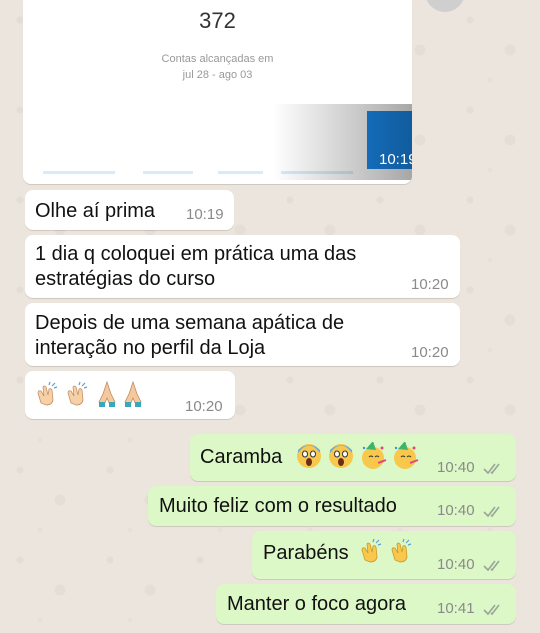 Image resolution: width=540 pixels, height=633 pixels. I want to click on caption-line-2: jul 28 - ago 03, so click(217, 75).